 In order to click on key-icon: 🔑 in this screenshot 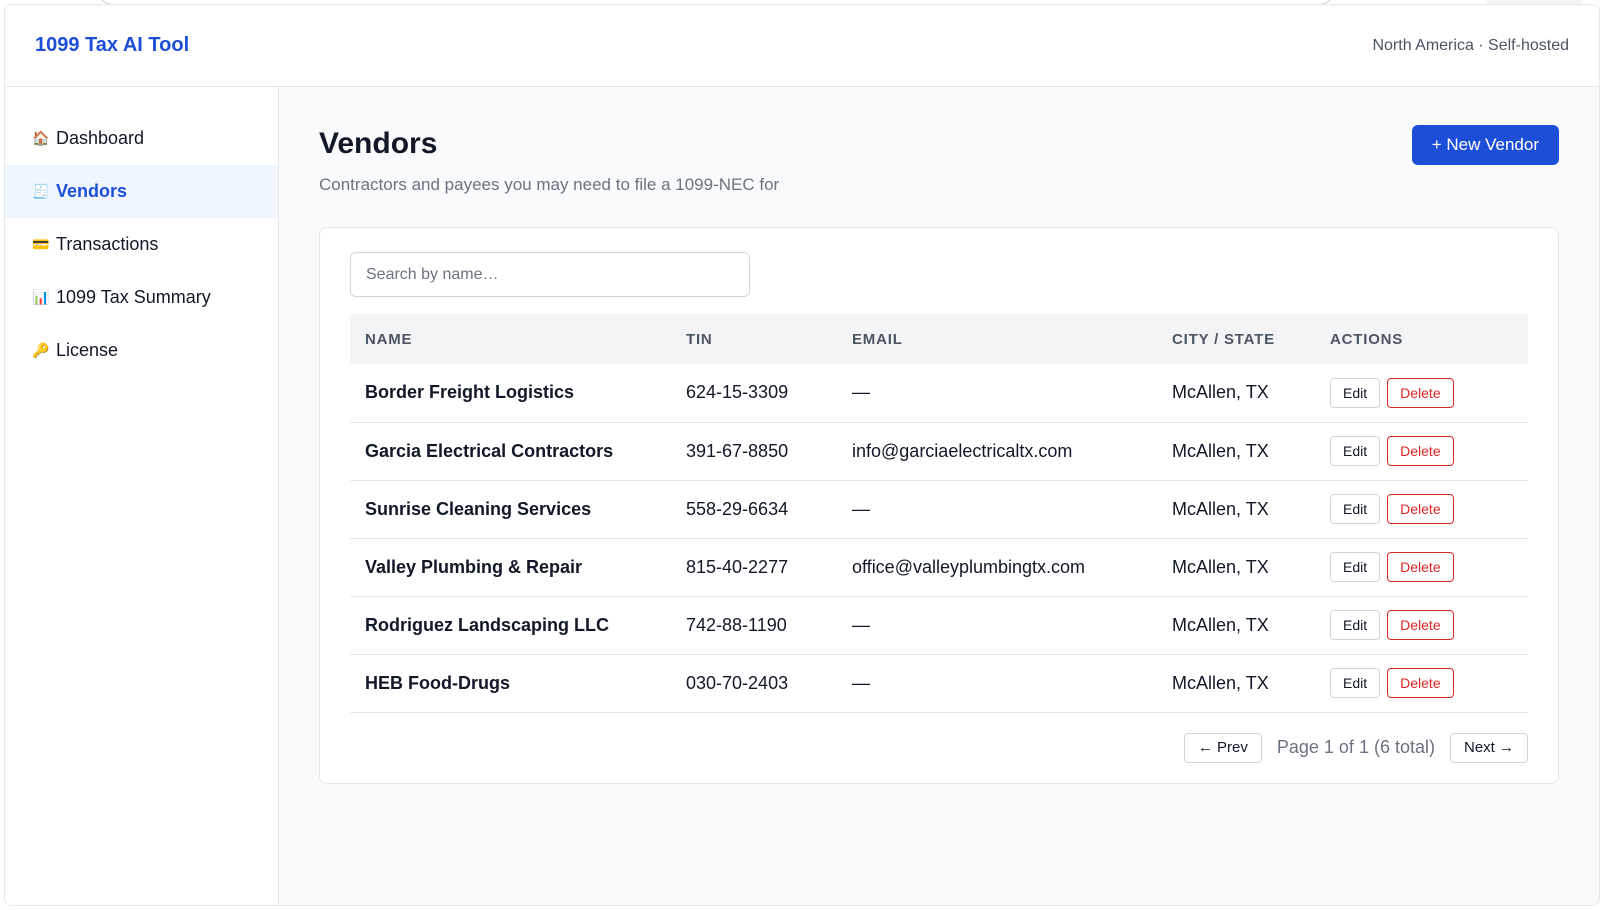, I will do `click(41, 350)`.